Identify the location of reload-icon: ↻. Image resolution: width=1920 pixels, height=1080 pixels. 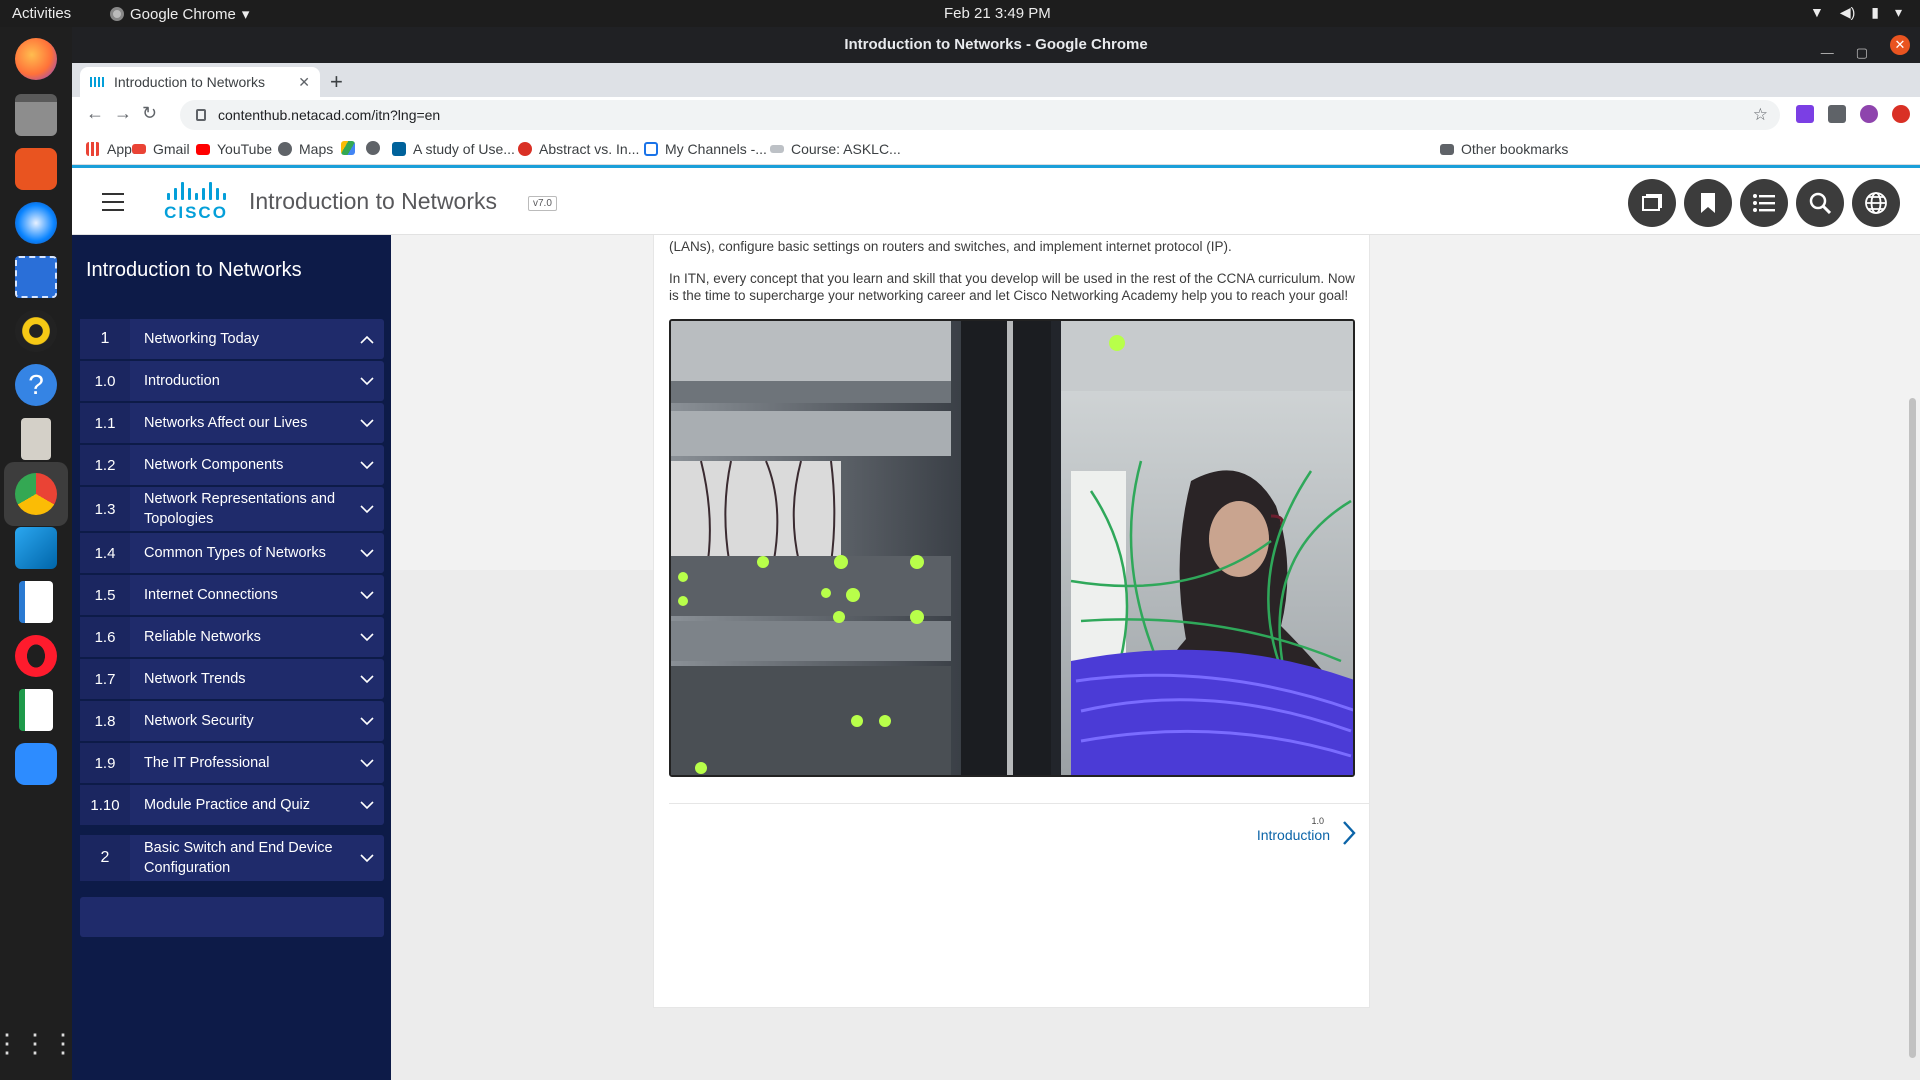
(149, 113).